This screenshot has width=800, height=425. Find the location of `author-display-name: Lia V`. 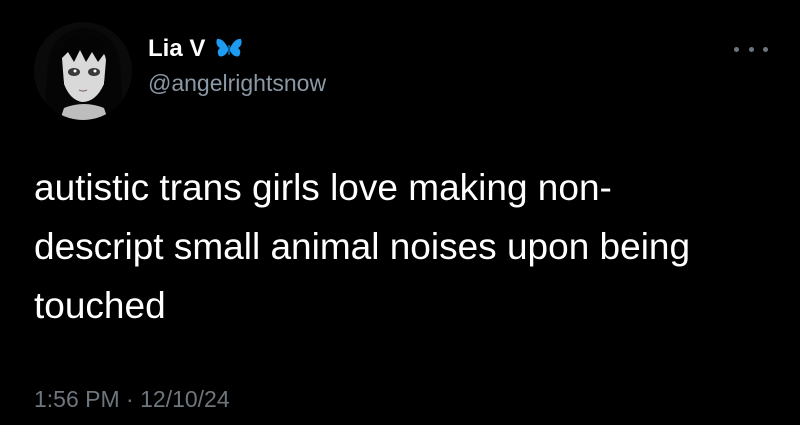

author-display-name: Lia V is located at coordinates (176, 49).